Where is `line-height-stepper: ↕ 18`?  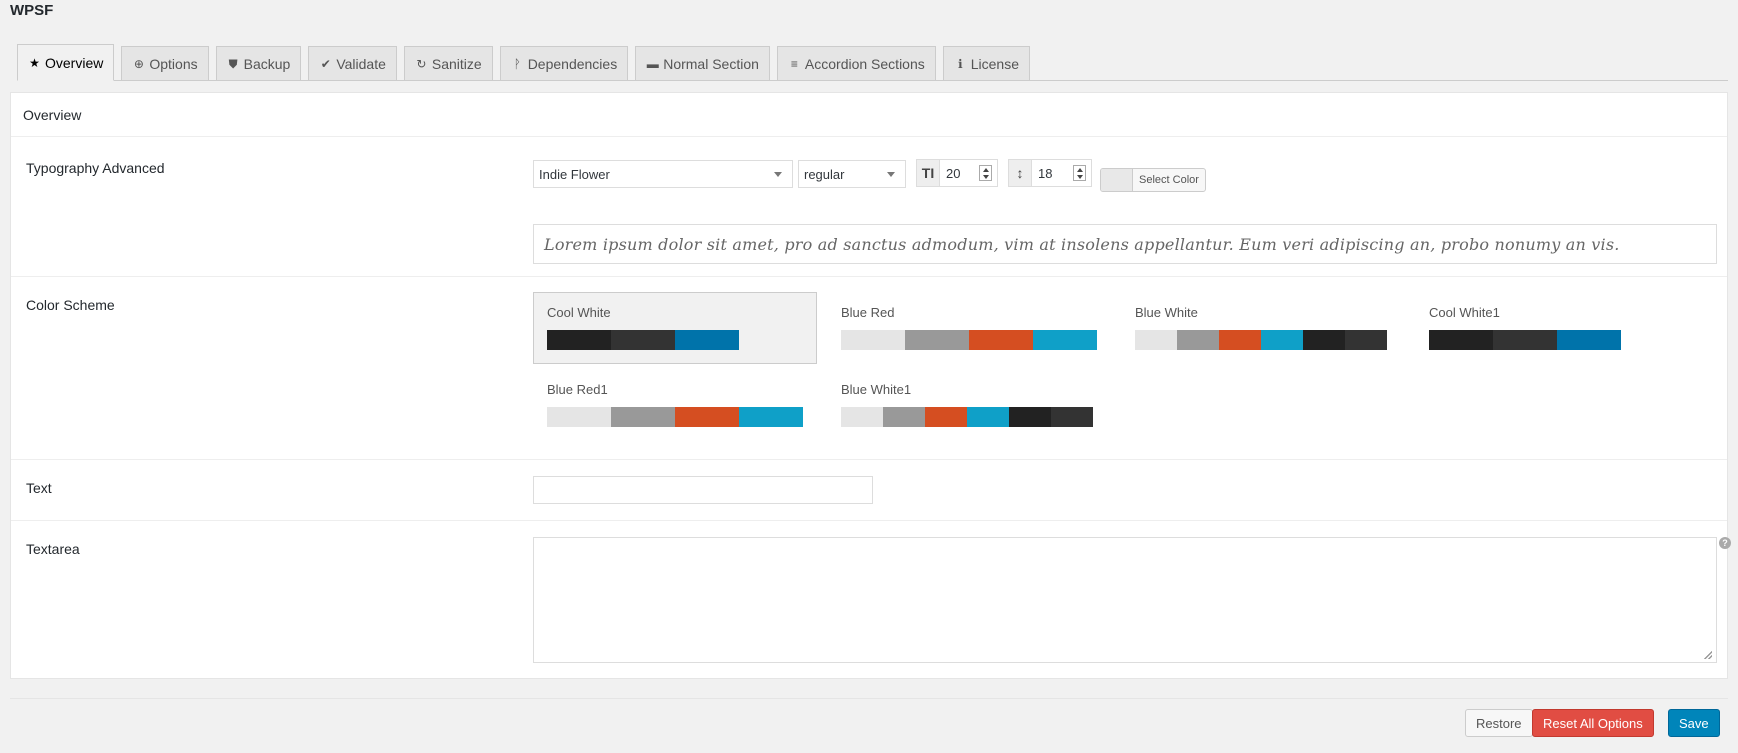
line-height-stepper: ↕ 18 is located at coordinates (1050, 173).